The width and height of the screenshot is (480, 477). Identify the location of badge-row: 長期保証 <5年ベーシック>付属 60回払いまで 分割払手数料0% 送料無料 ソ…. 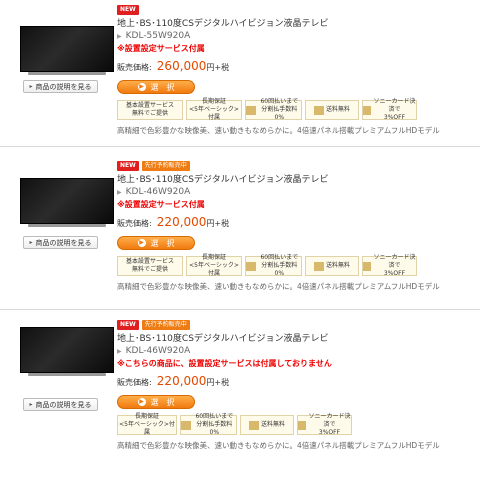
(298, 424).